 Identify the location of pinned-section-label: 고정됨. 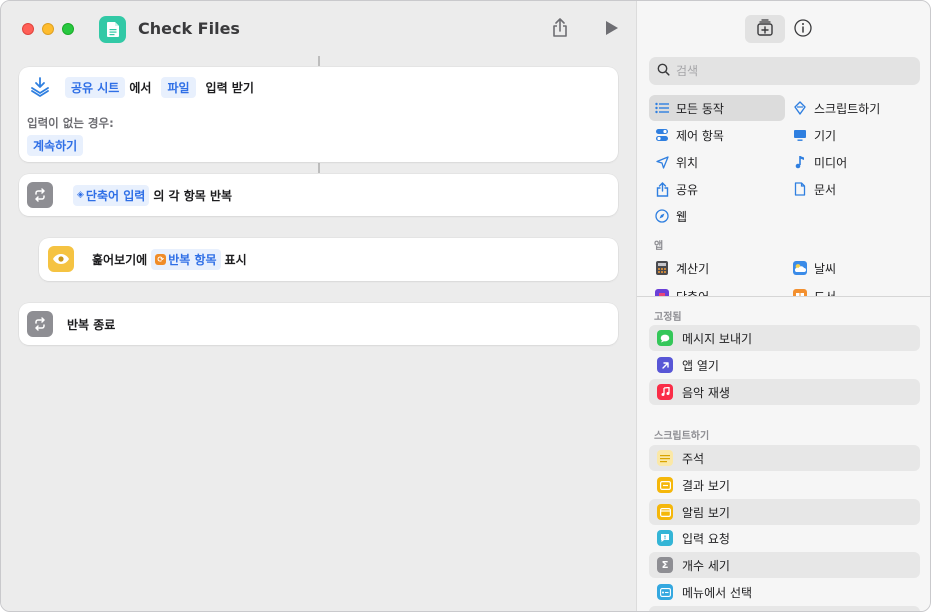
(668, 317).